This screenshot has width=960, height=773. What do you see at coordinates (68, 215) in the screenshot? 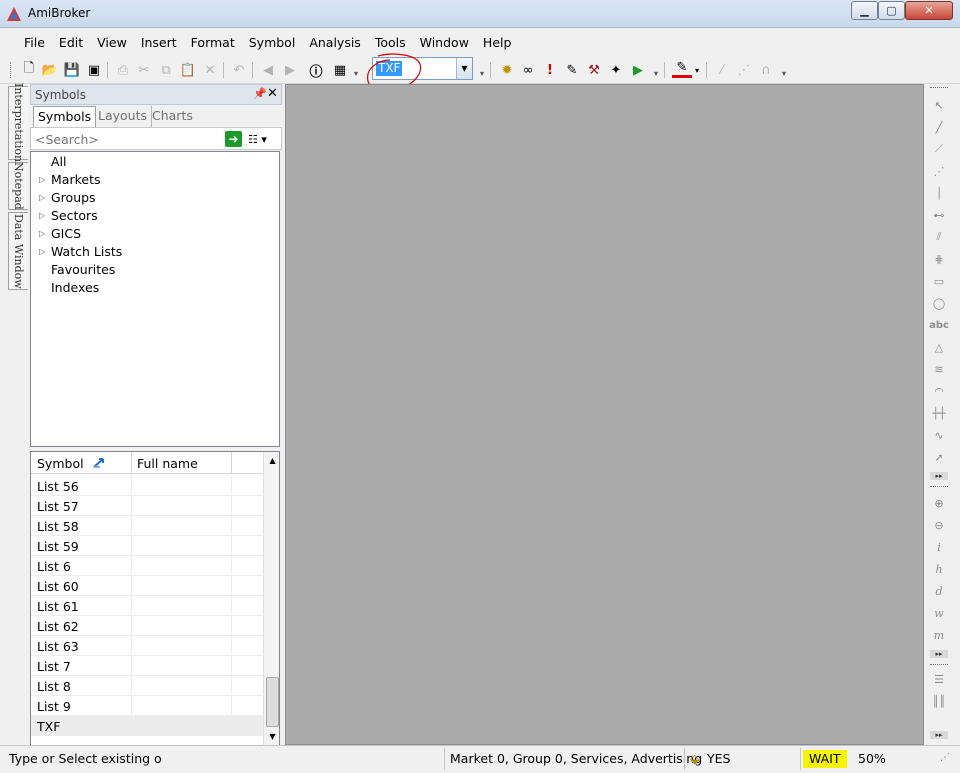
I see `tree-item: ▷ Sectors` at bounding box center [68, 215].